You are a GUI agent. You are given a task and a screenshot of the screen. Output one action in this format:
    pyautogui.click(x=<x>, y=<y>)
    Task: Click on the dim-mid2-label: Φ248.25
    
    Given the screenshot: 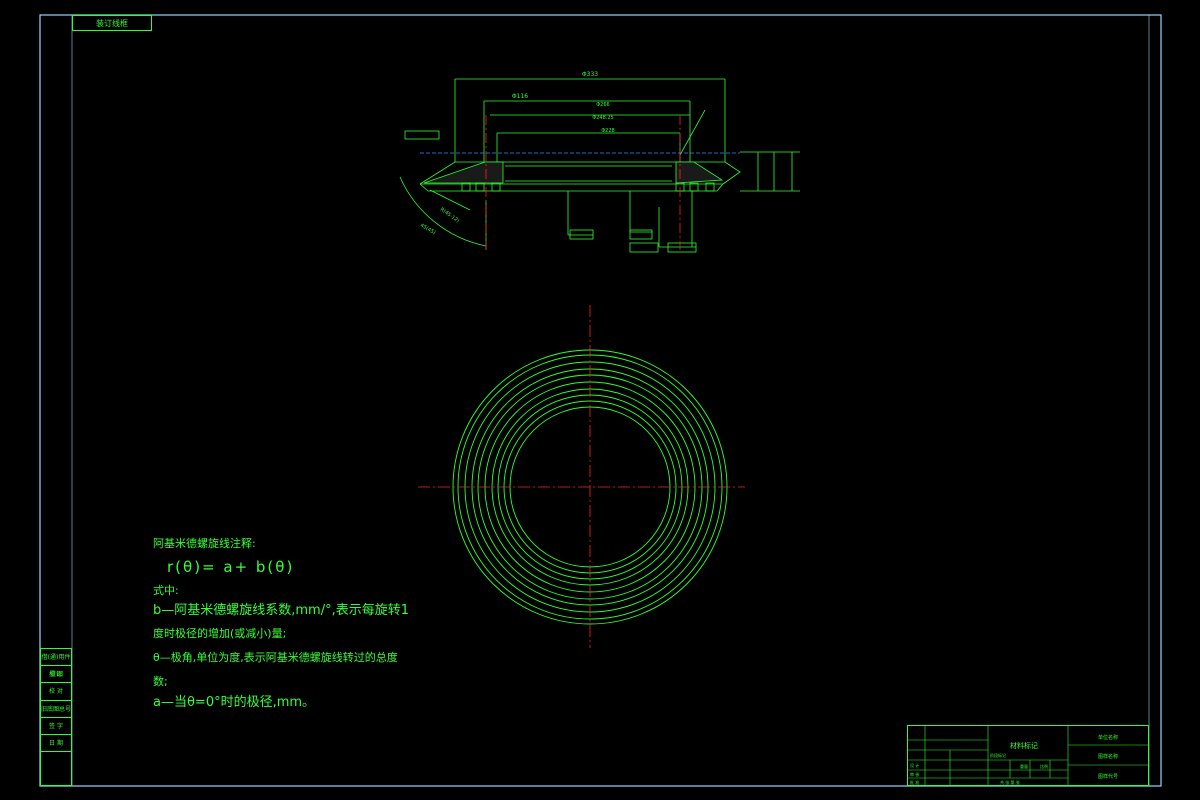 What is the action you would take?
    pyautogui.click(x=602, y=118)
    